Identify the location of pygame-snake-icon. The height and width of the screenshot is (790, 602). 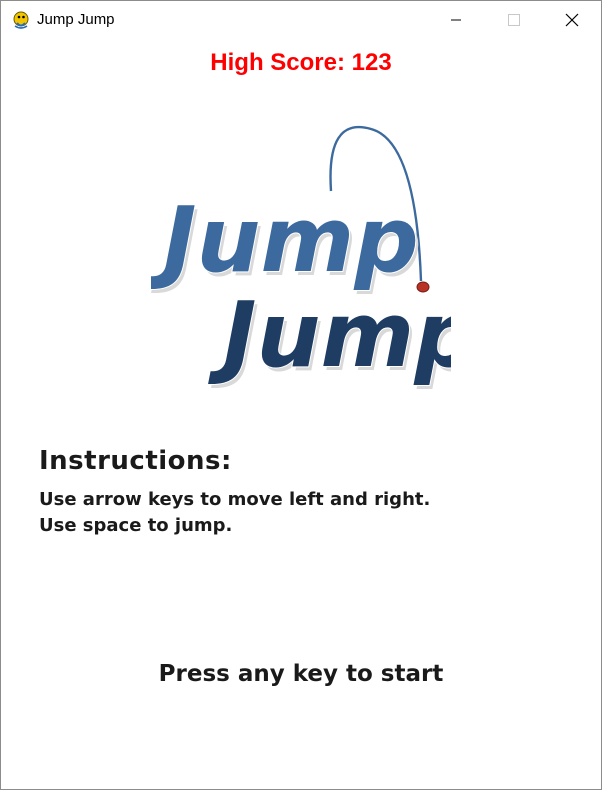
(21, 20).